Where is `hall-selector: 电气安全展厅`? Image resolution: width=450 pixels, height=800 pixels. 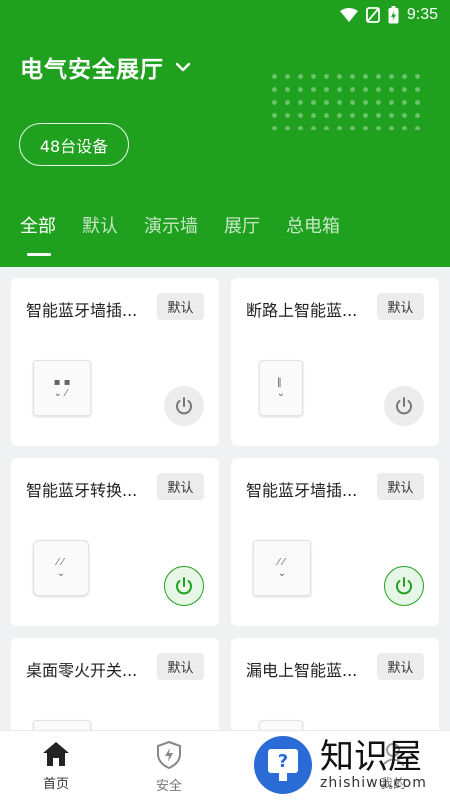 hall-selector: 电气安全展厅 is located at coordinates (106, 67).